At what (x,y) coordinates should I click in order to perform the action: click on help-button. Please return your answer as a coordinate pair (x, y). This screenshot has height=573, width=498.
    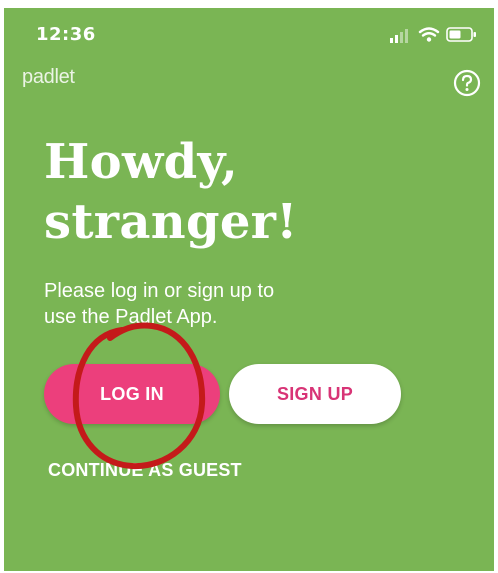
    Looking at the image, I should click on (467, 83).